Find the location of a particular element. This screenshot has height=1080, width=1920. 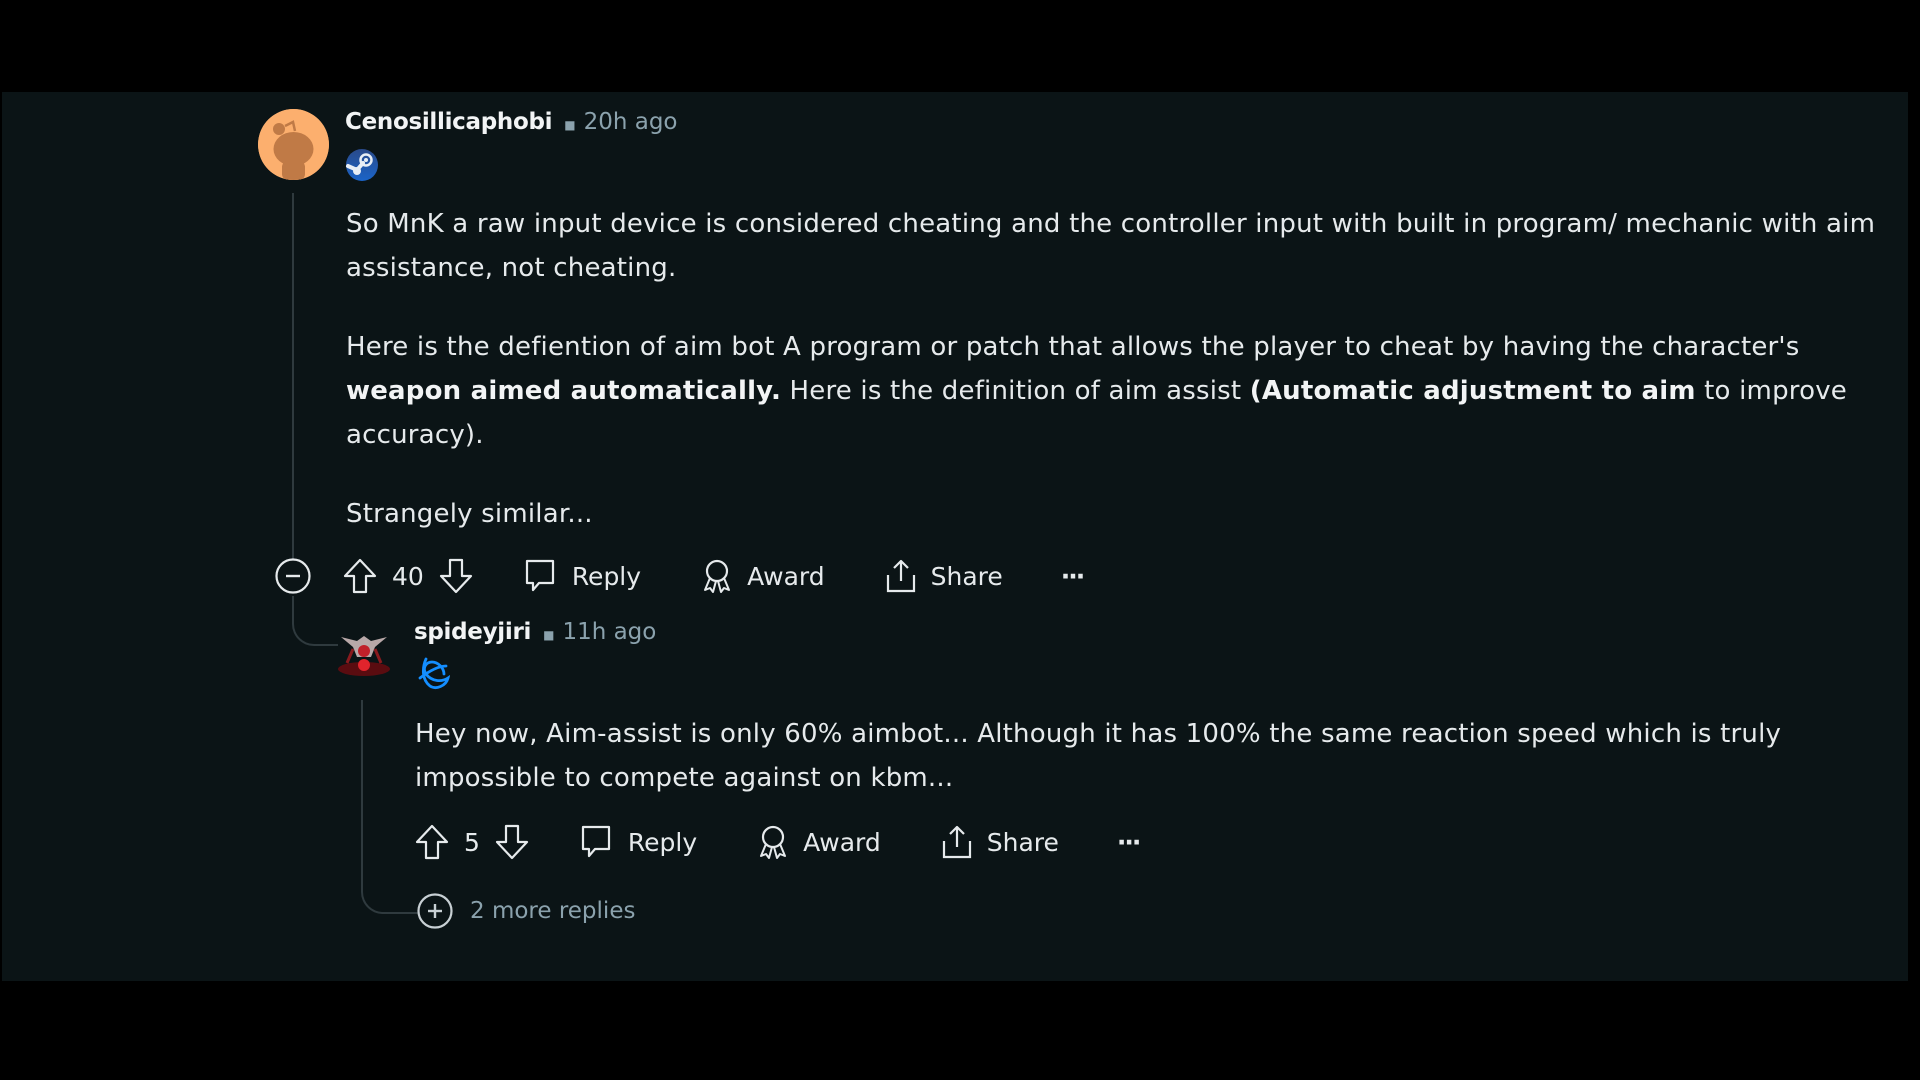

battlenet-icon is located at coordinates (433, 673).